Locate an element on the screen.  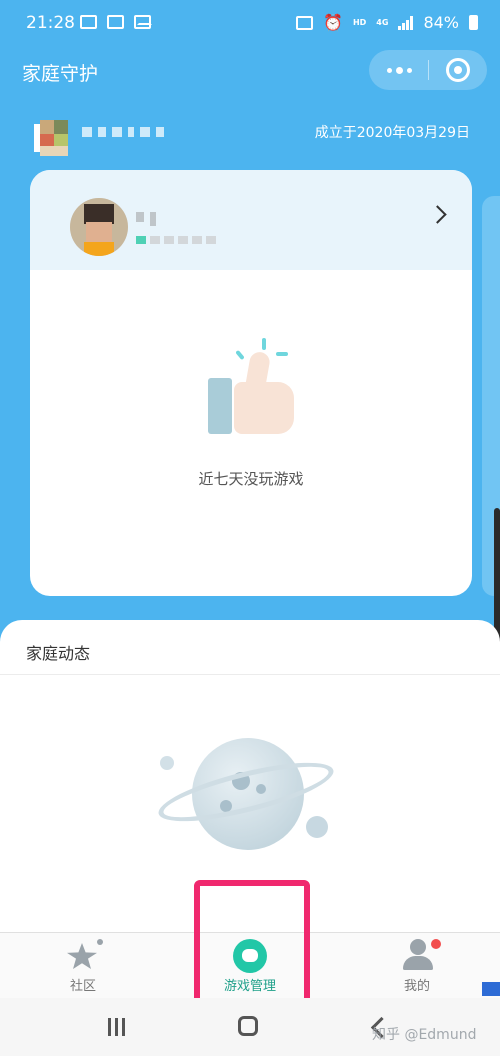
tab-community: 社区 is located at coordinates (83, 966).